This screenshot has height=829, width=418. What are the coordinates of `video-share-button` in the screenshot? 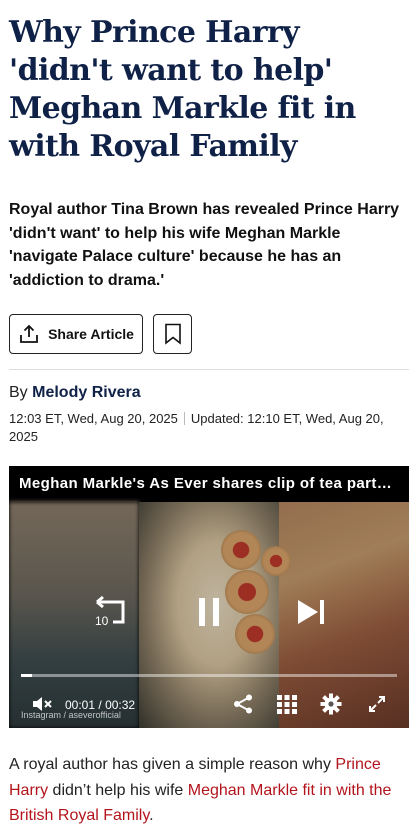 It's located at (243, 704).